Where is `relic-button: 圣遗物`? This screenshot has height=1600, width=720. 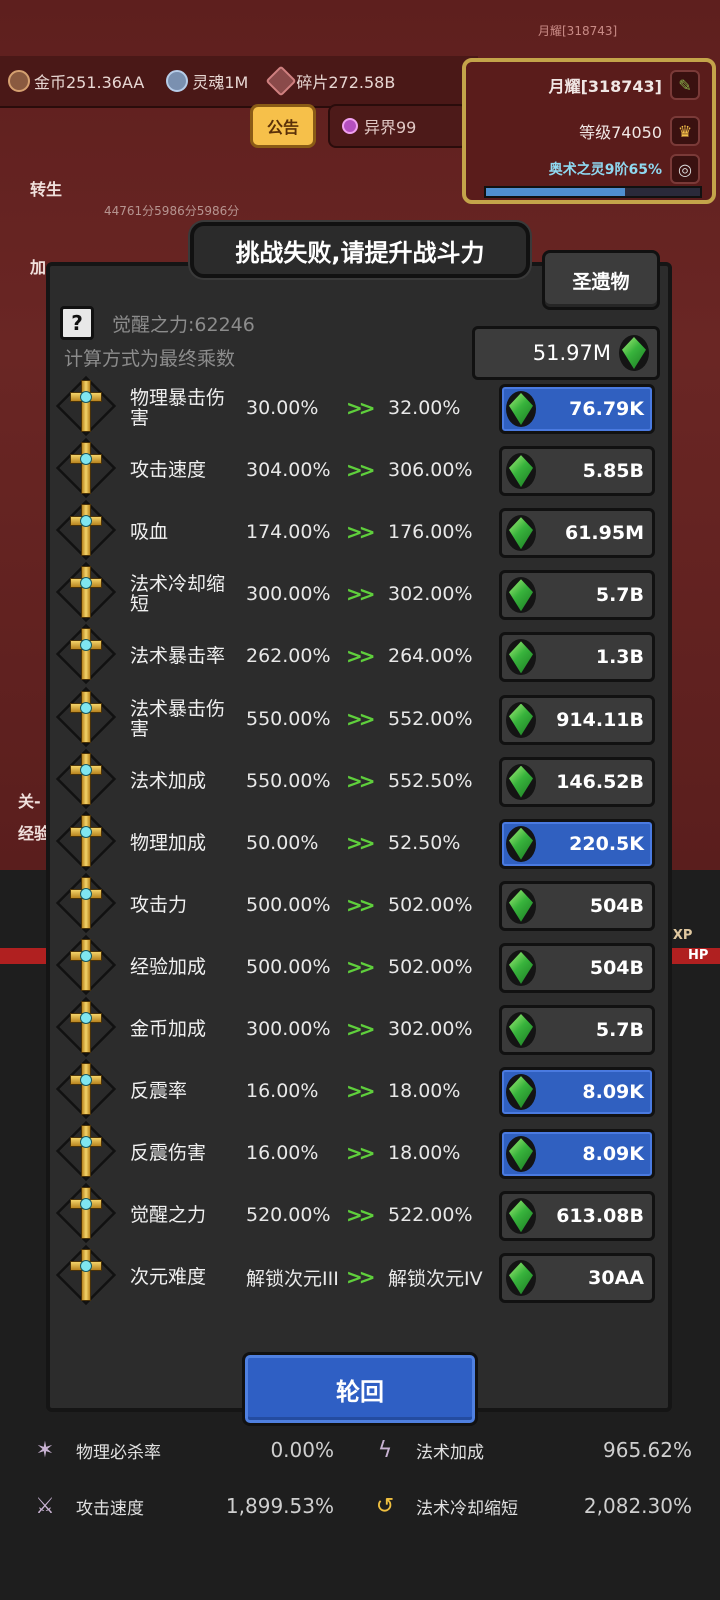
relic-button: 圣遗物 is located at coordinates (601, 280).